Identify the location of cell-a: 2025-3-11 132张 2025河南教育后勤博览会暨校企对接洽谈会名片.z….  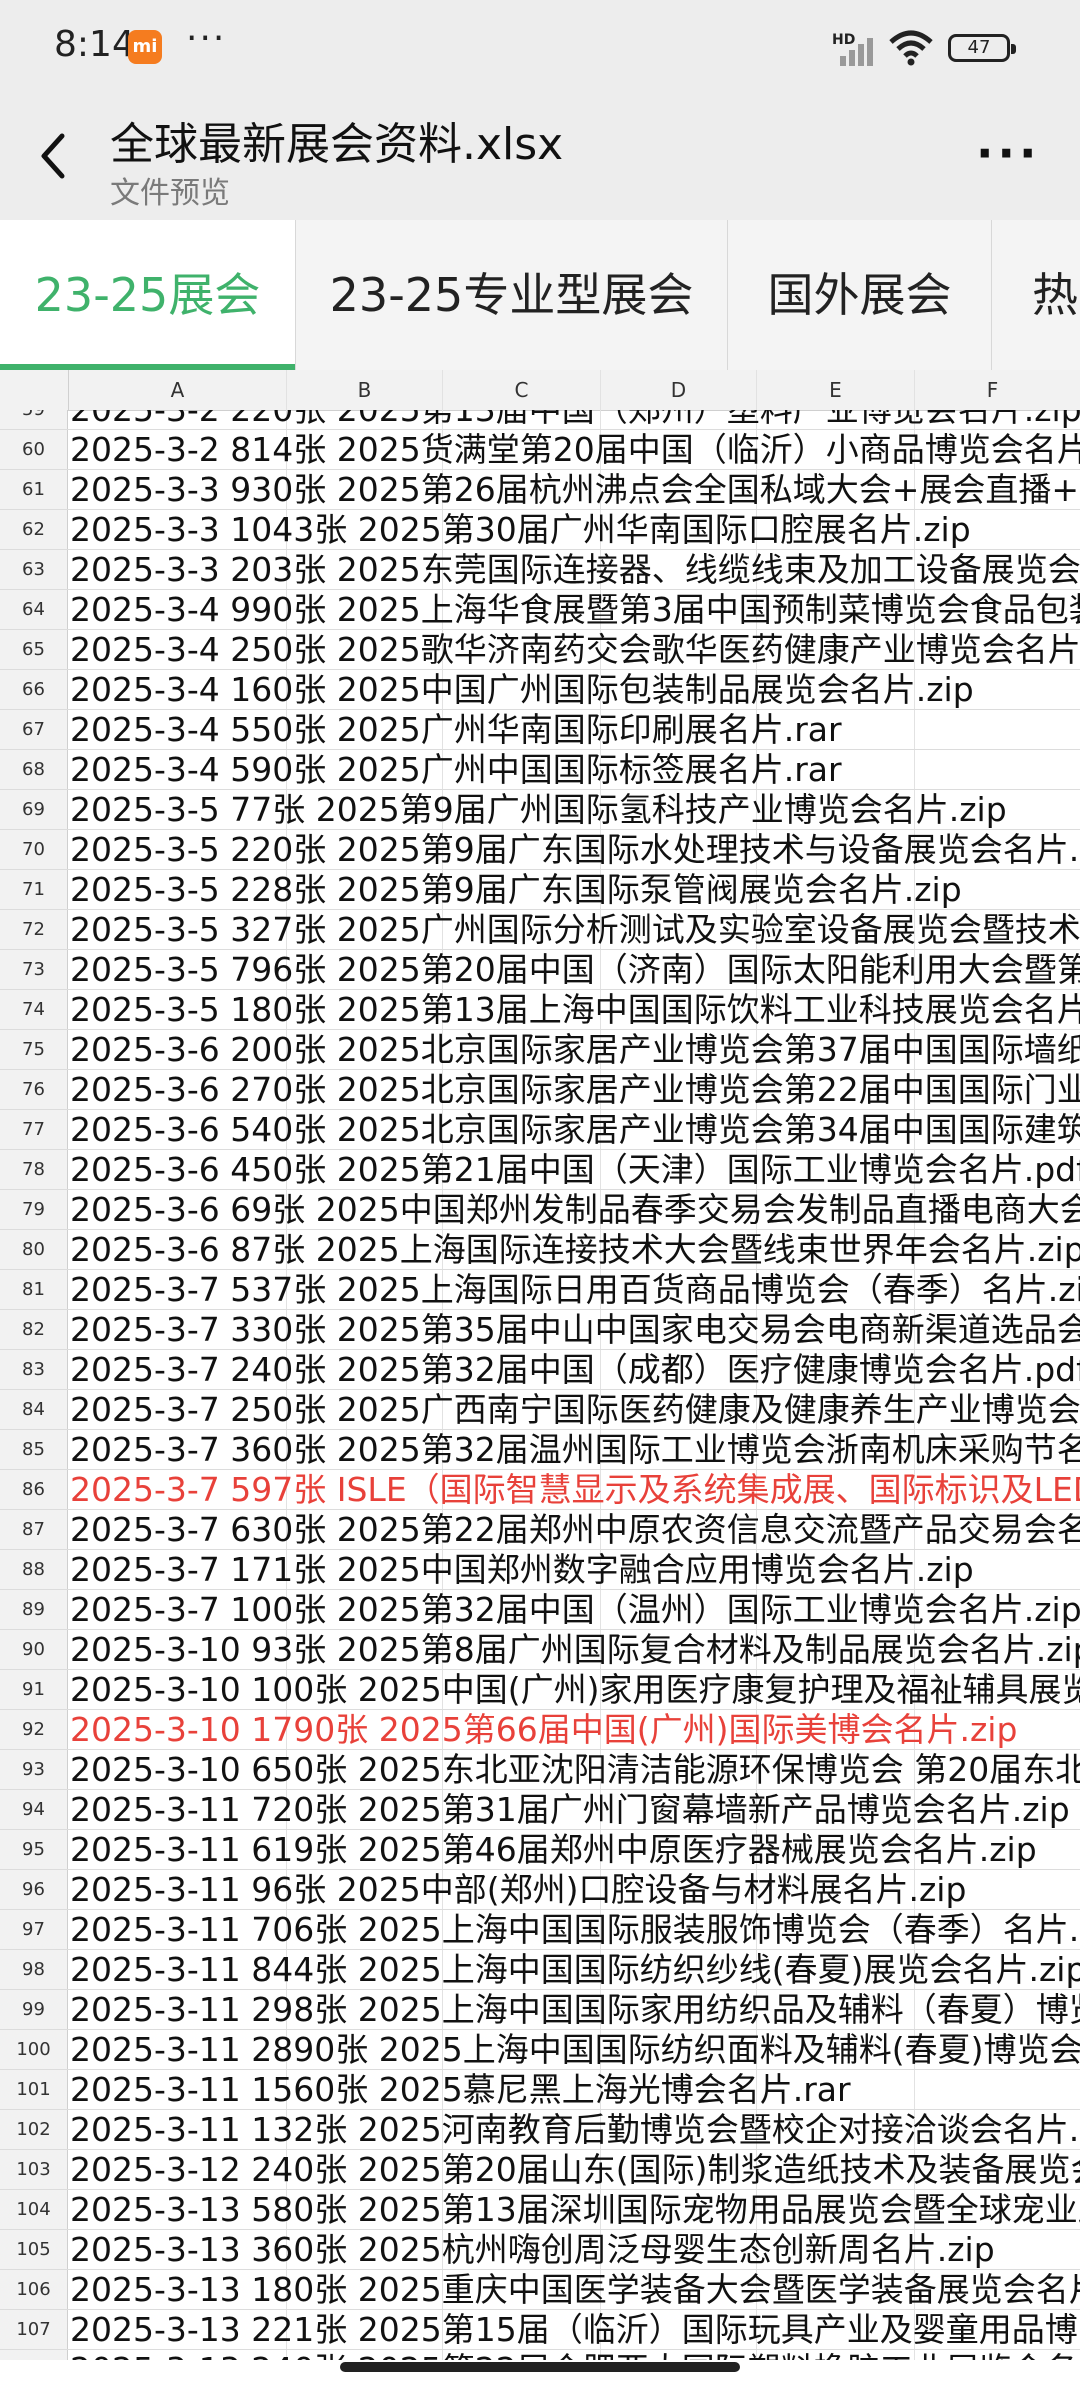
(575, 2130).